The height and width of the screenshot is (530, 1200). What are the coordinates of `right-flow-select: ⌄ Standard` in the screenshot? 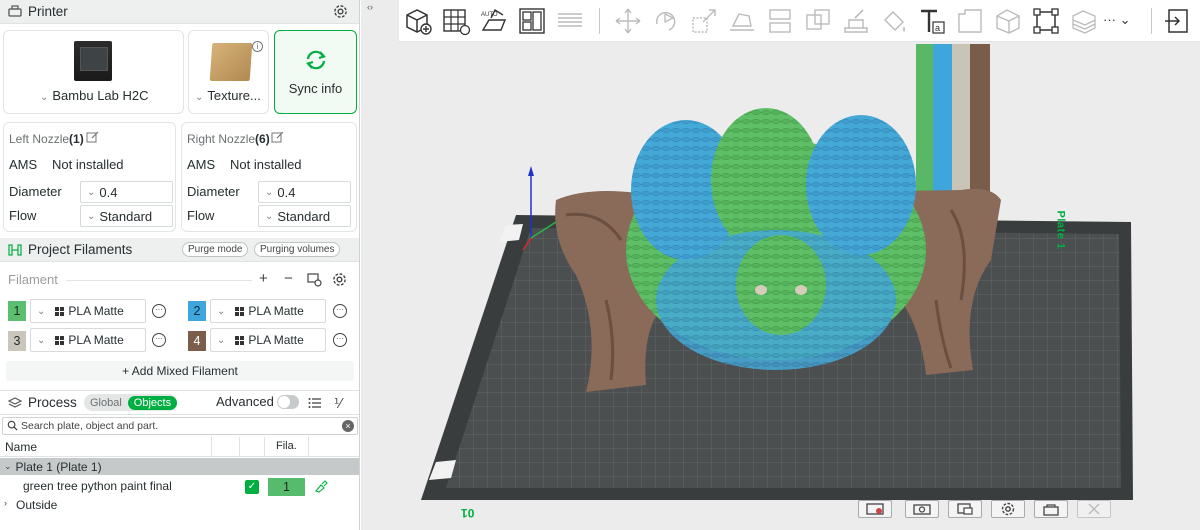 It's located at (304, 216).